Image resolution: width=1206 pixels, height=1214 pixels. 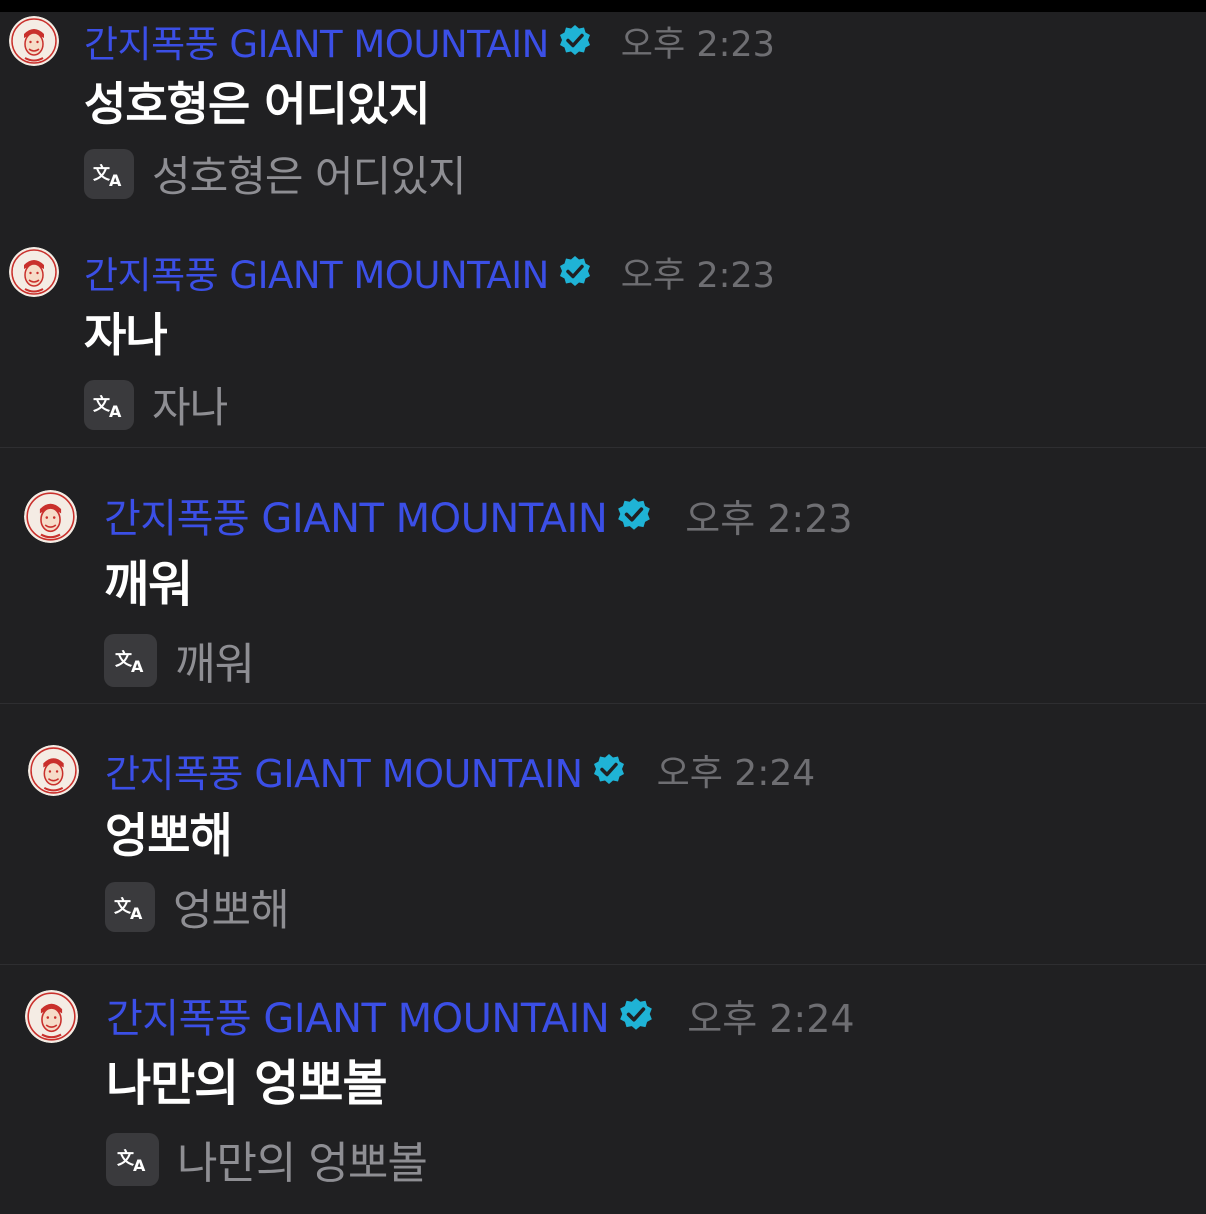 I want to click on translated-text: 자나, so click(x=190, y=407).